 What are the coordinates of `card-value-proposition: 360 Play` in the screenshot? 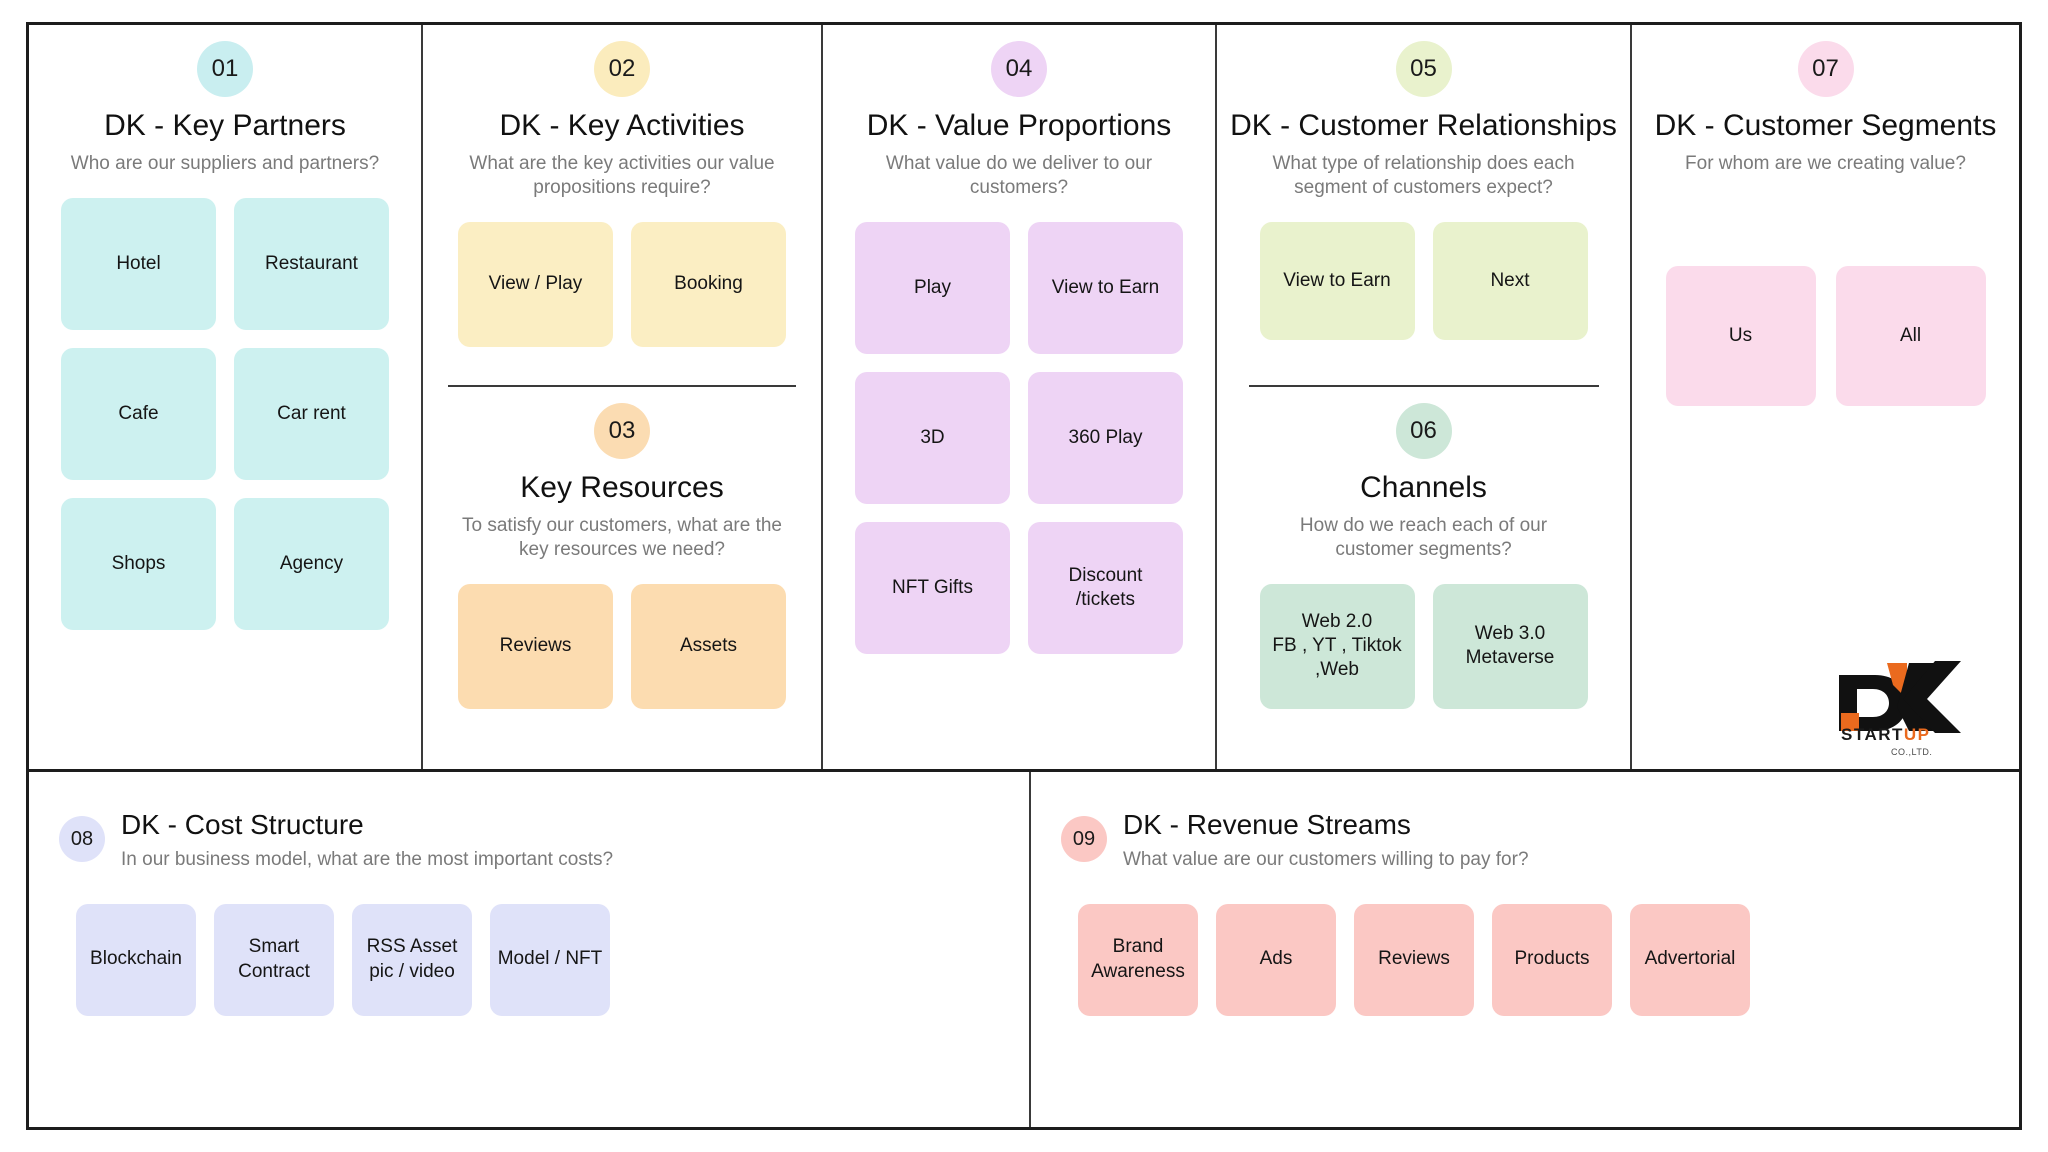 It's located at (1105, 437).